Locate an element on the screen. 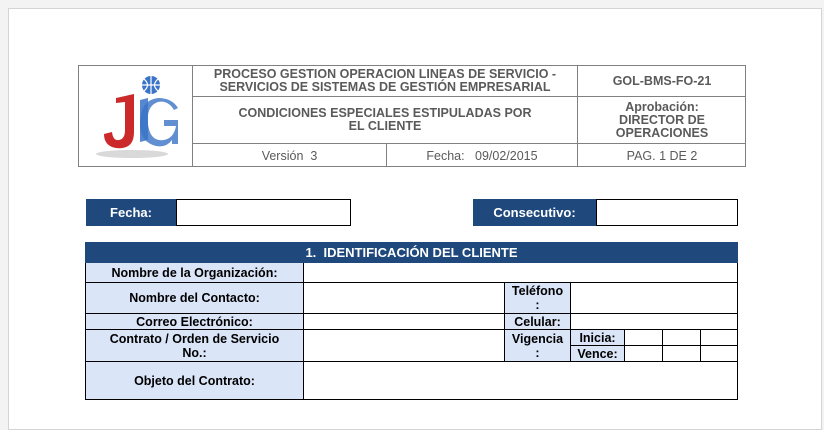 This screenshot has height=430, width=824. org-input is located at coordinates (520, 272).